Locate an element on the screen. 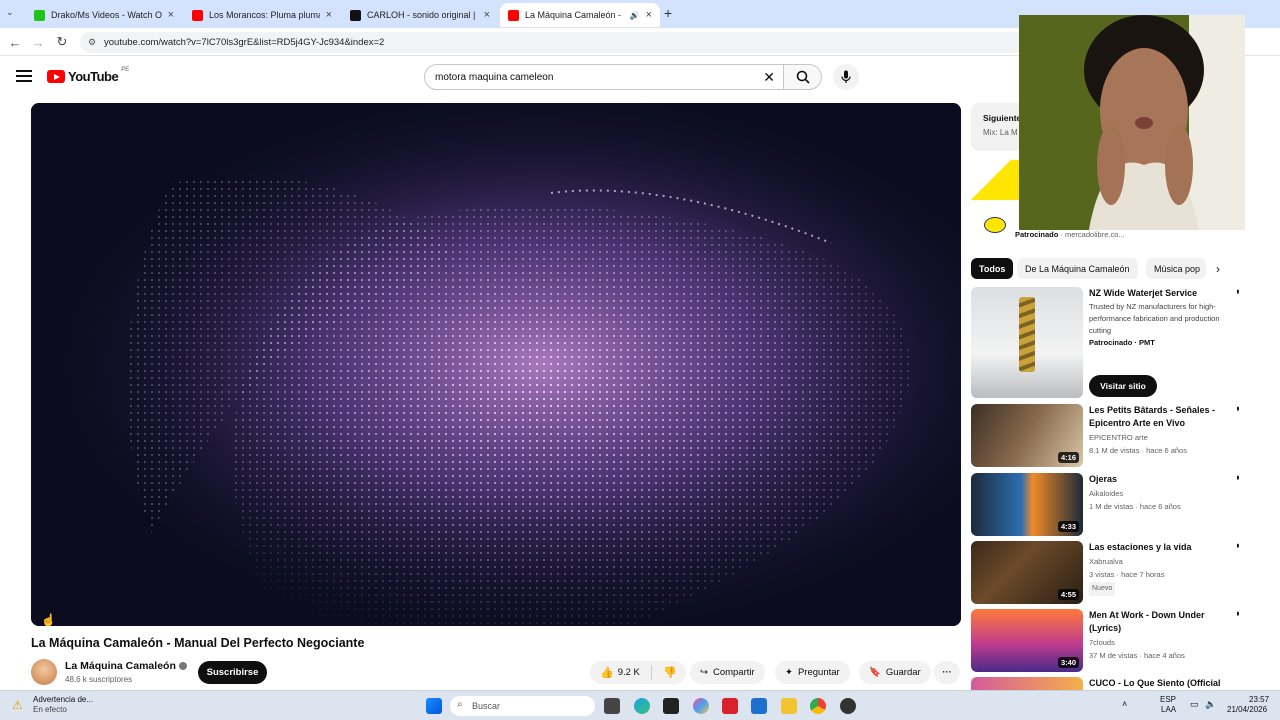 This screenshot has height=720, width=1280. back-arrow-icon: ← is located at coordinates (15, 42).